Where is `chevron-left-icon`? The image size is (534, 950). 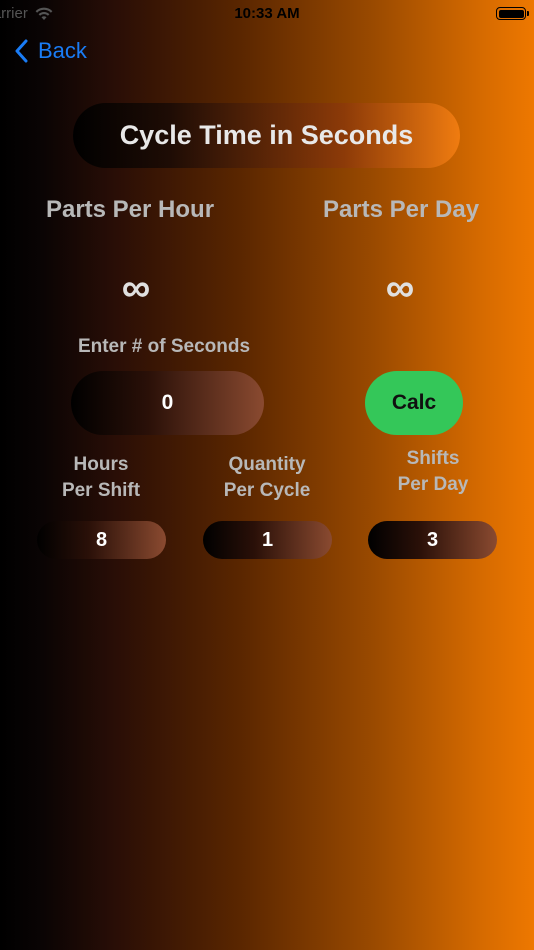
chevron-left-icon is located at coordinates (21, 51).